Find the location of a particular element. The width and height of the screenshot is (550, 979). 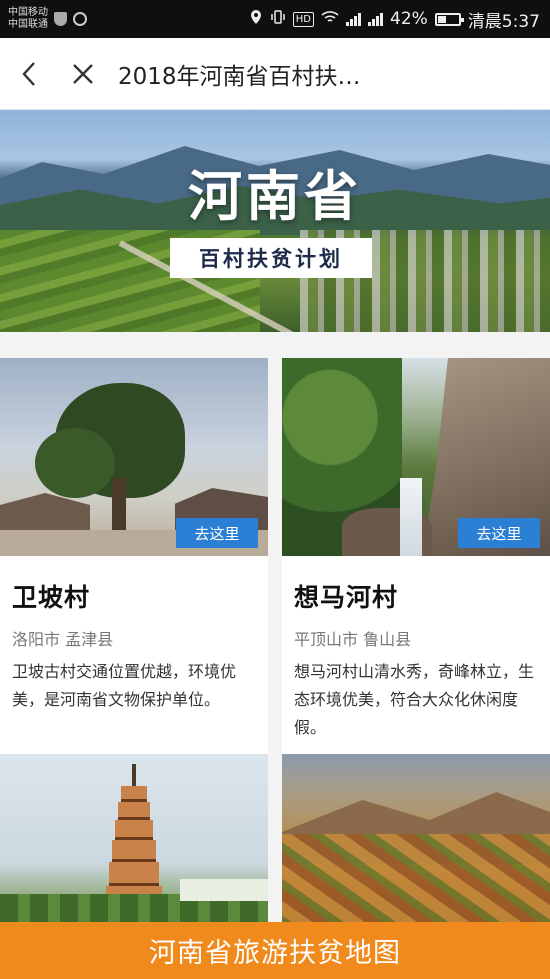

status-right: HD 42% 清晨5:37 is located at coordinates (394, 19).